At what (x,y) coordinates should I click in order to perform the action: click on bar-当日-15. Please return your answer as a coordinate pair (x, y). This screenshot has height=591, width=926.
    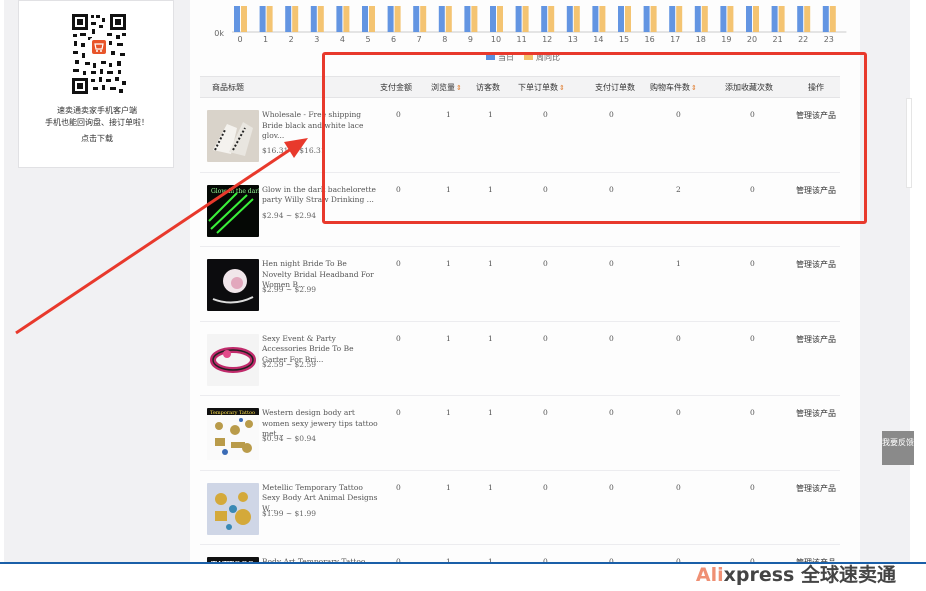
    Looking at the image, I should click on (621, 19).